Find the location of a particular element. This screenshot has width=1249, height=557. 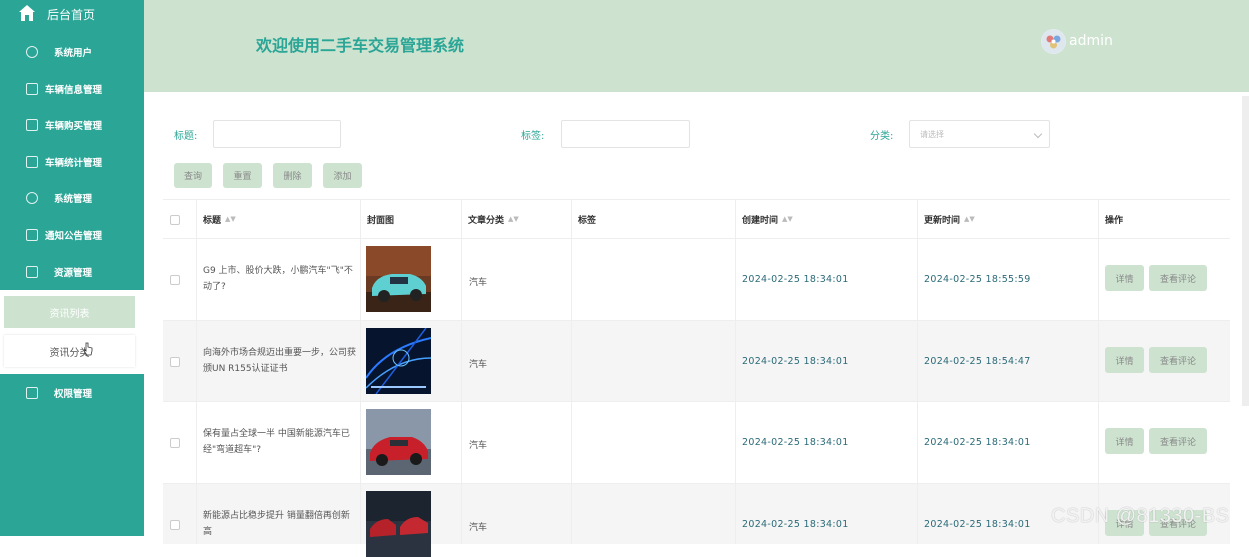

row-updated-time: 2024-02-25 18:55:59 is located at coordinates (977, 279).